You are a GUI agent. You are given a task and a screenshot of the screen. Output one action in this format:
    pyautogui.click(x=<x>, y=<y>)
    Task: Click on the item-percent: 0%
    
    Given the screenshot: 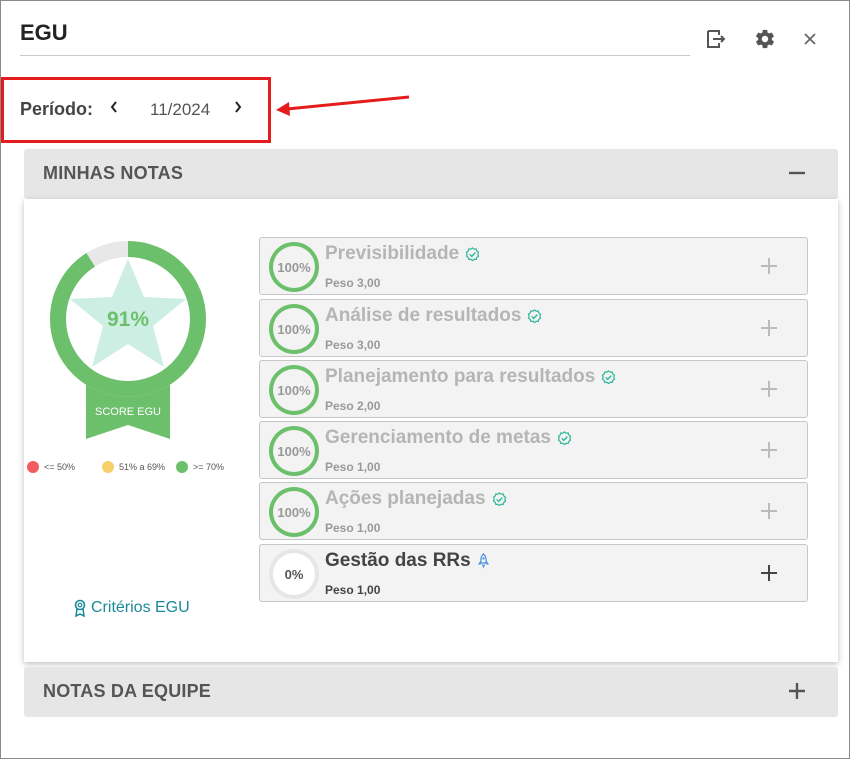 What is the action you would take?
    pyautogui.click(x=294, y=574)
    